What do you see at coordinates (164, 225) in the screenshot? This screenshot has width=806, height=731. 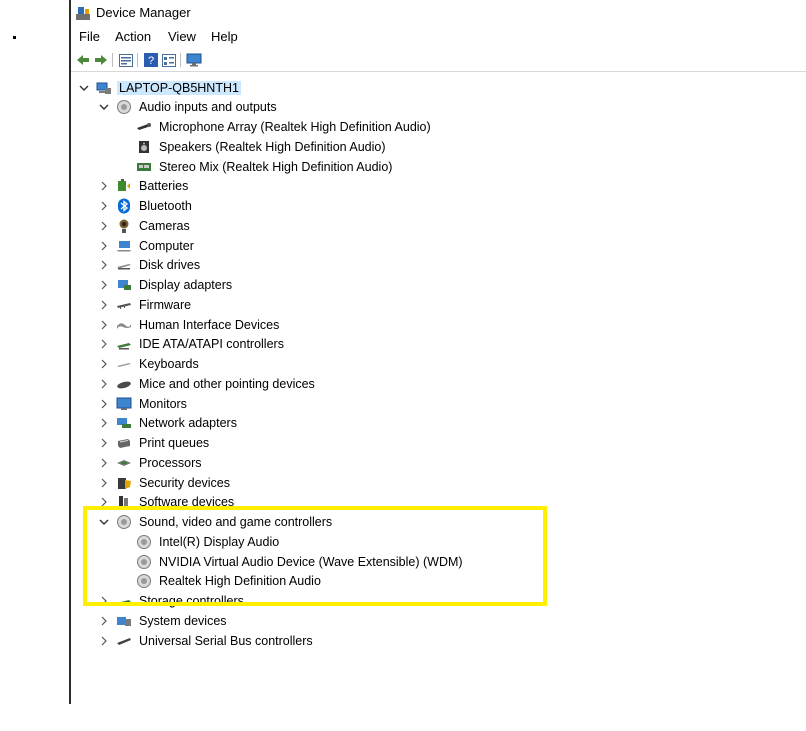 I see `tree-category-cameras-label: Cameras` at bounding box center [164, 225].